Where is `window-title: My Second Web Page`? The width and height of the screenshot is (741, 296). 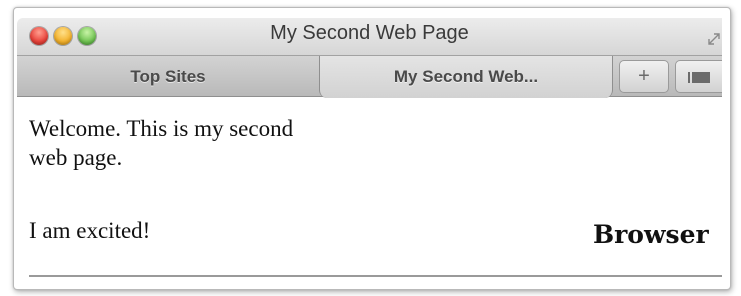 window-title: My Second Web Page is located at coordinates (369, 33).